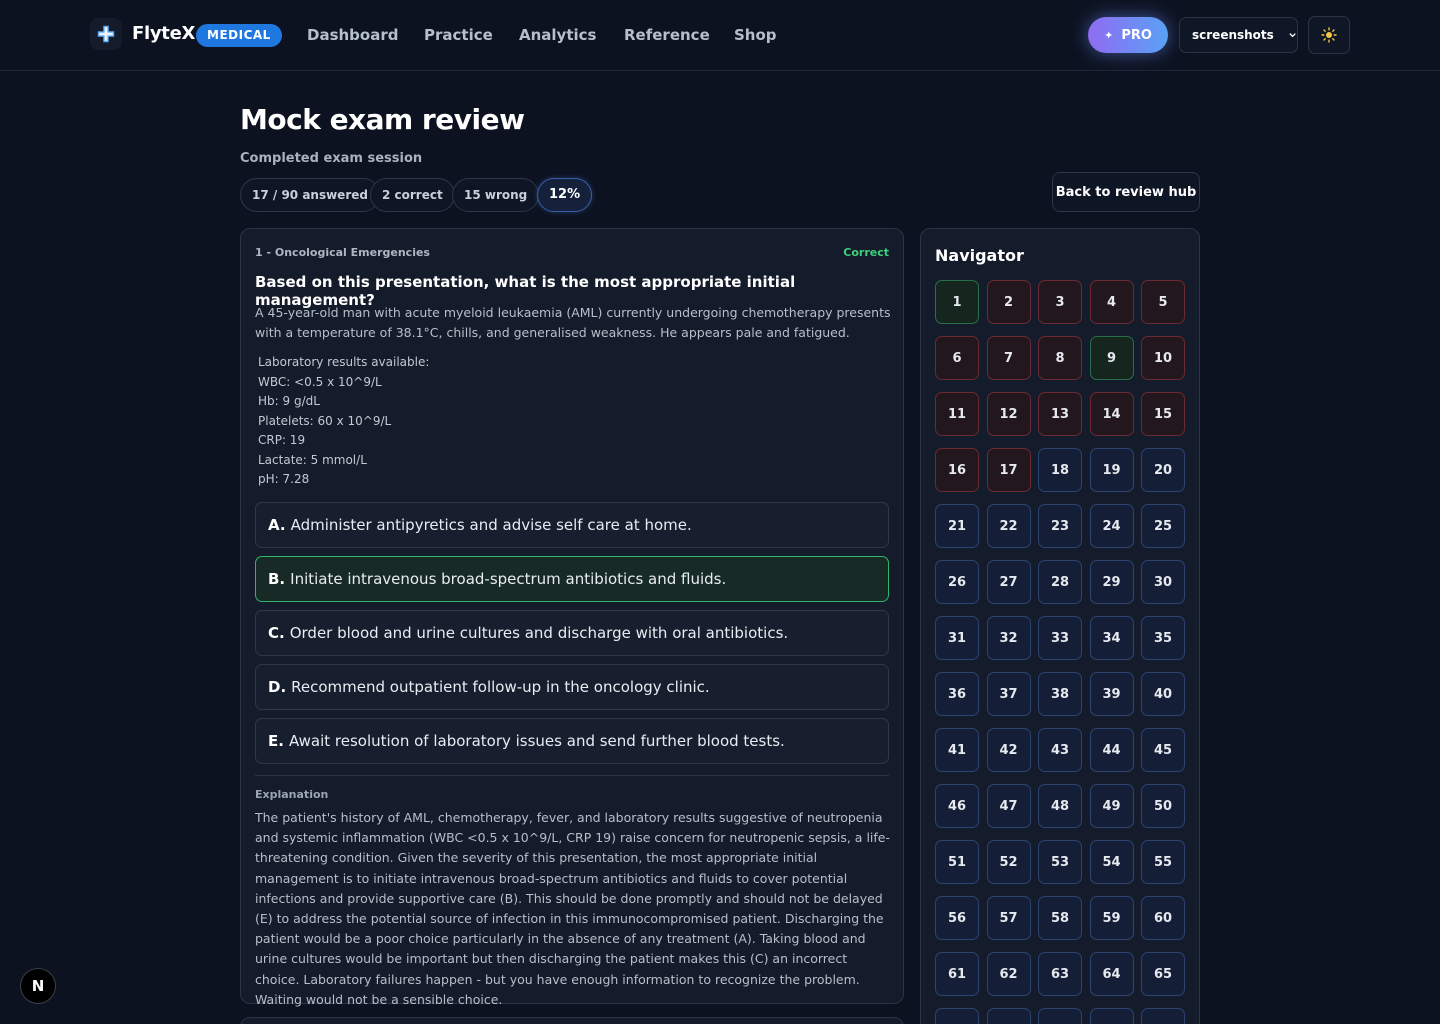  Describe the element at coordinates (667, 35) in the screenshot. I see `nav-reference: Reference` at that location.